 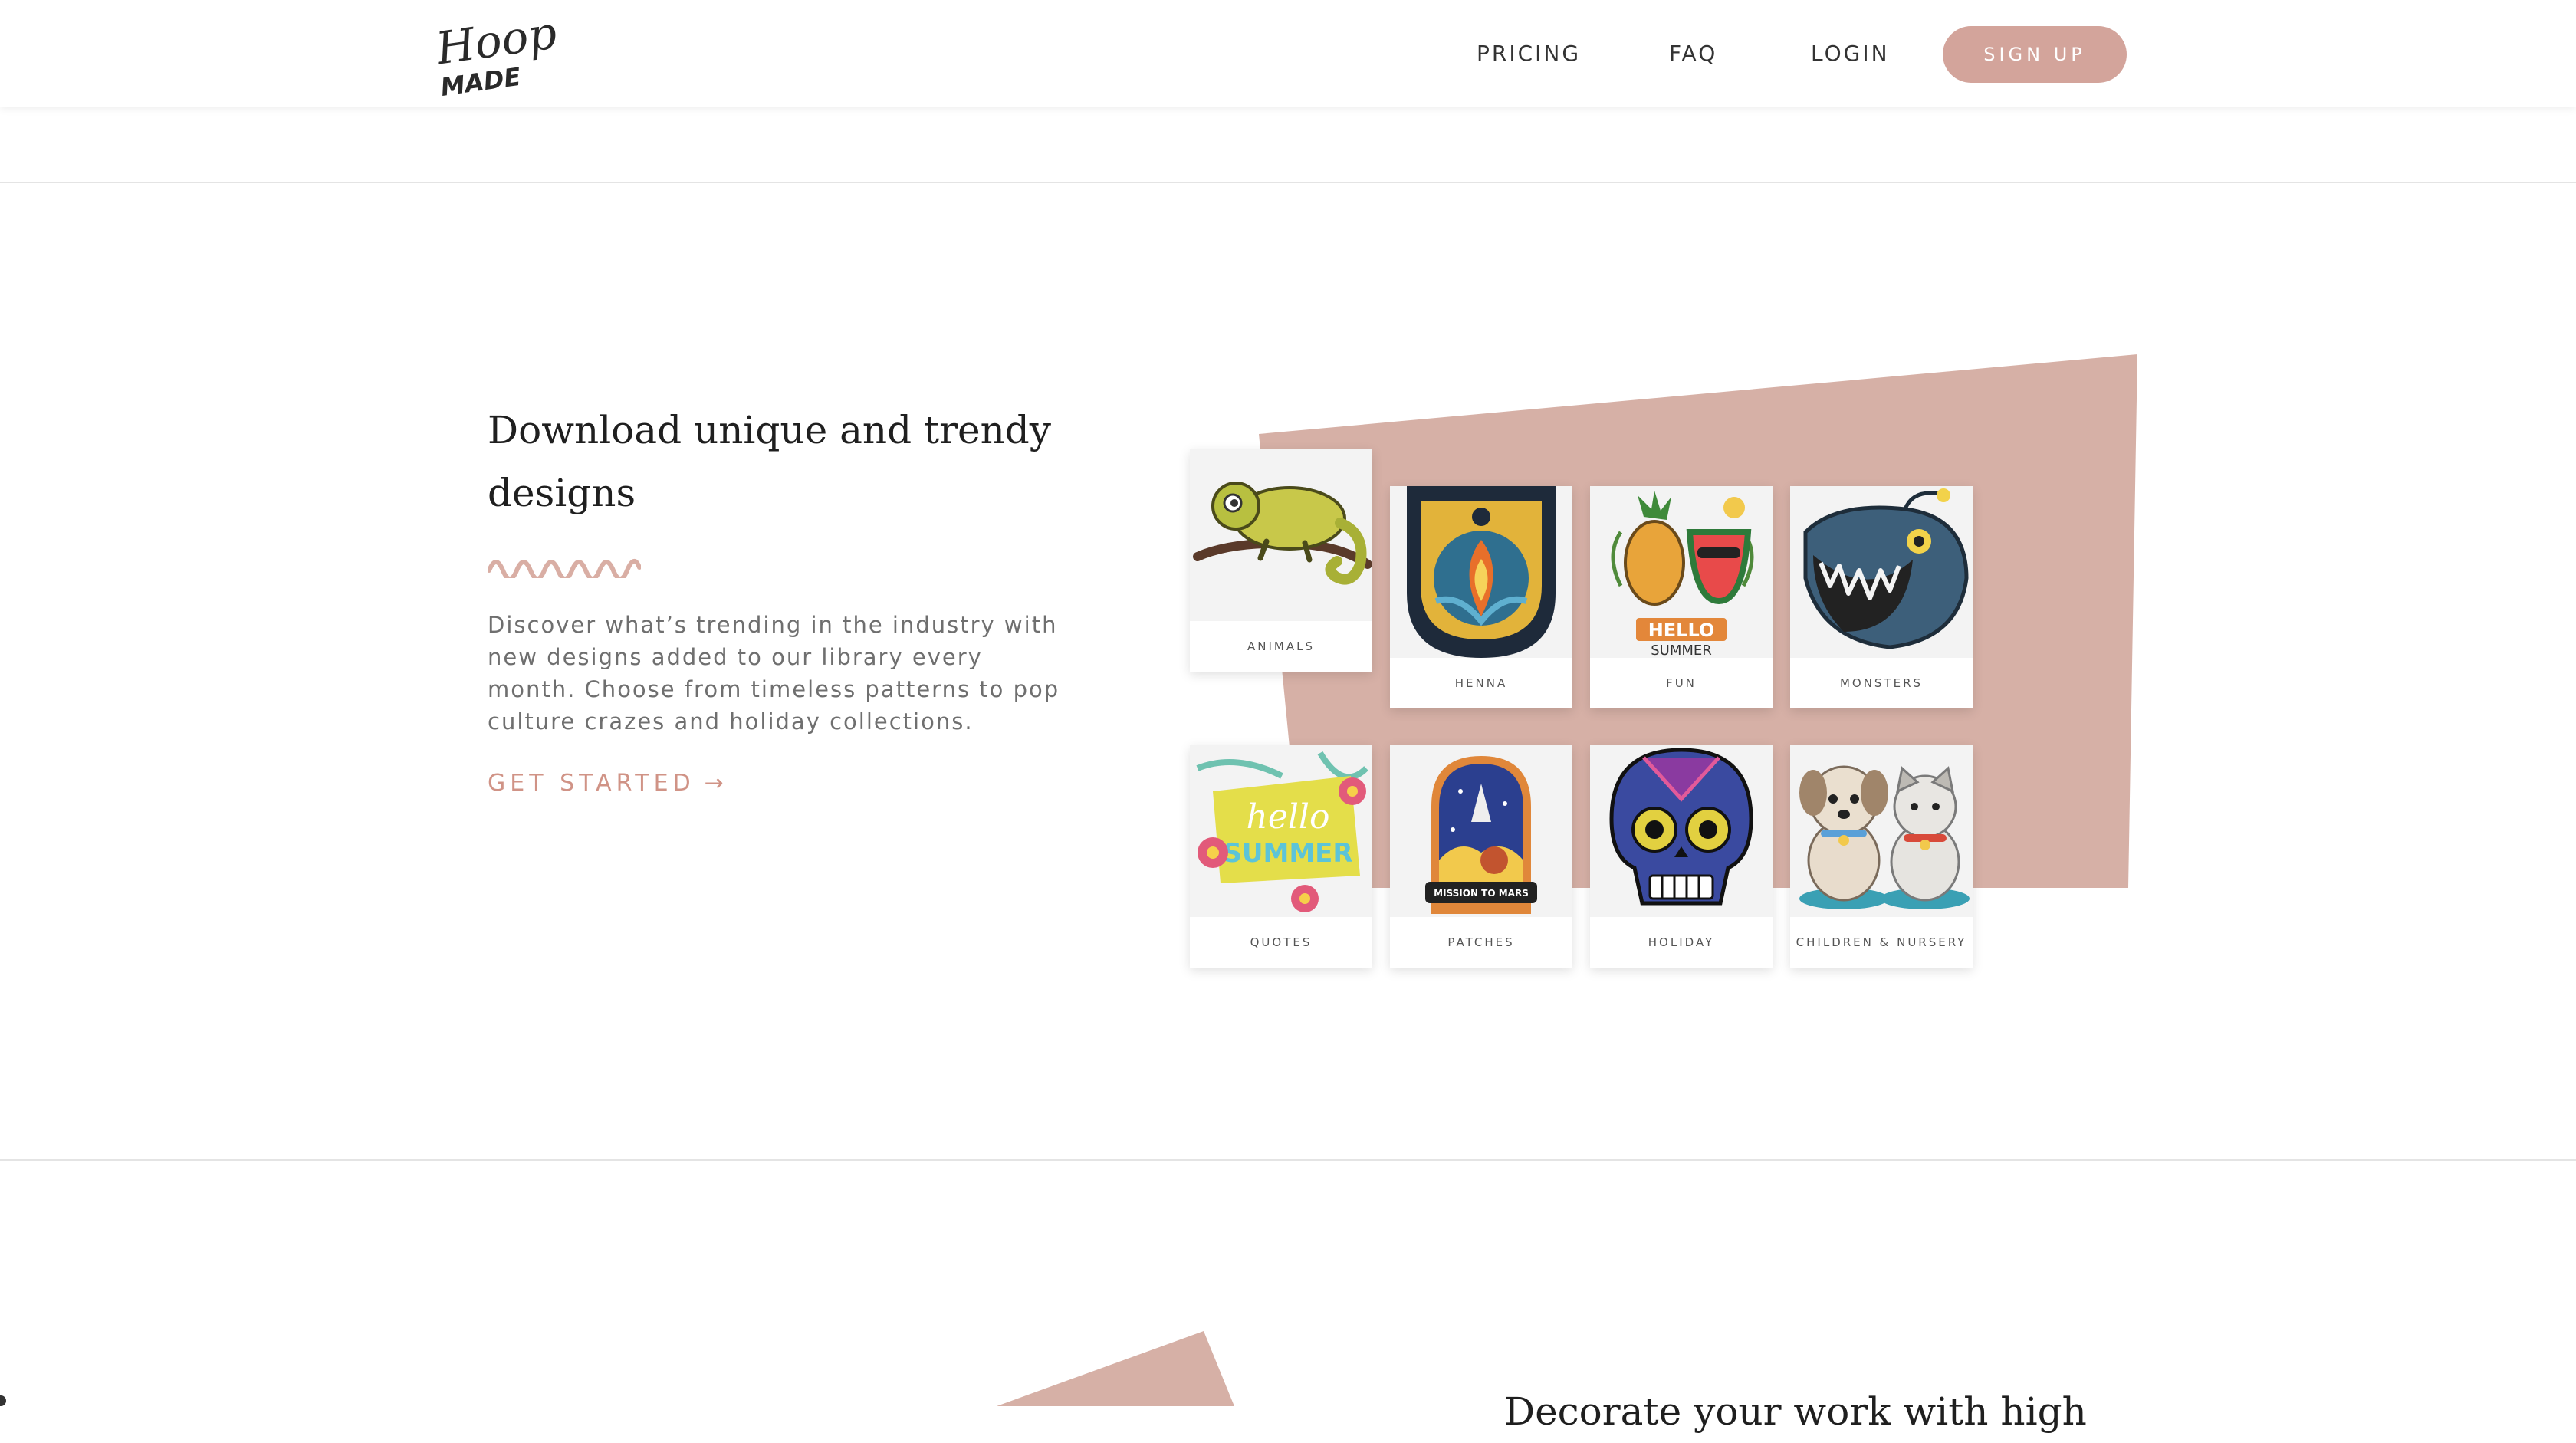 What do you see at coordinates (1881, 572) in the screenshot?
I see `anglerfish-design-icon` at bounding box center [1881, 572].